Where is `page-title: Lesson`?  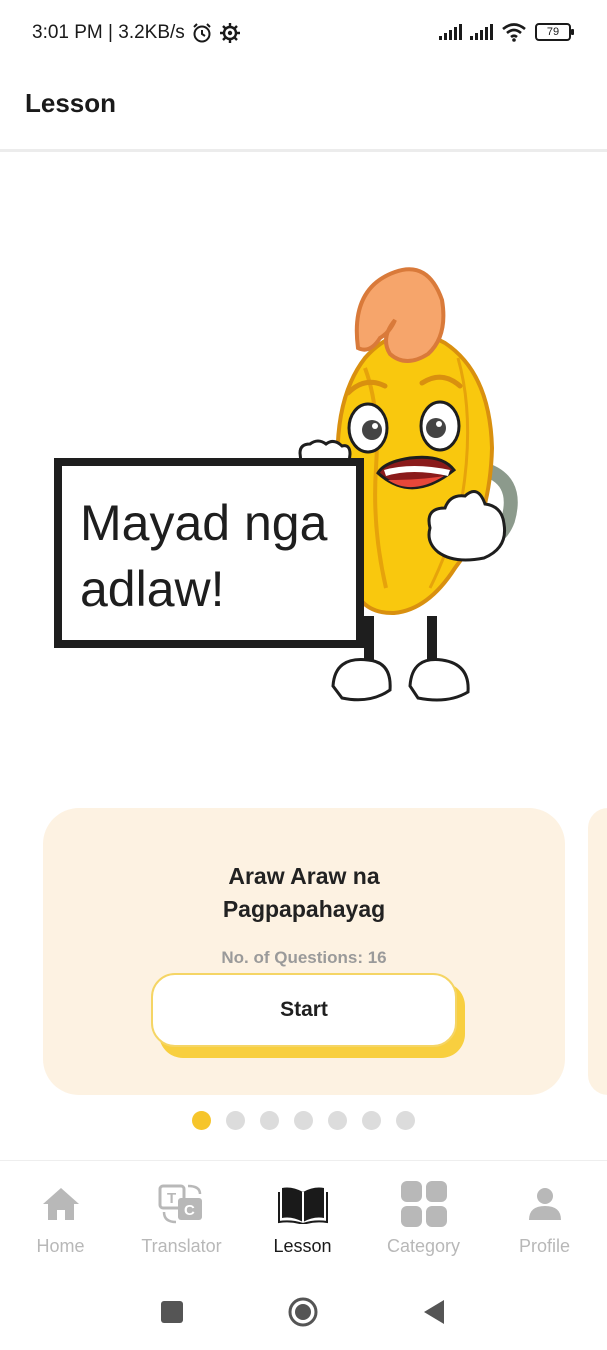
page-title: Lesson is located at coordinates (71, 103).